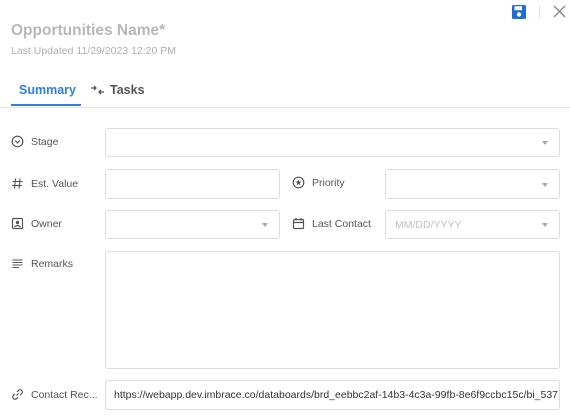 The image size is (570, 415). I want to click on active-tab-indicator, so click(46, 105).